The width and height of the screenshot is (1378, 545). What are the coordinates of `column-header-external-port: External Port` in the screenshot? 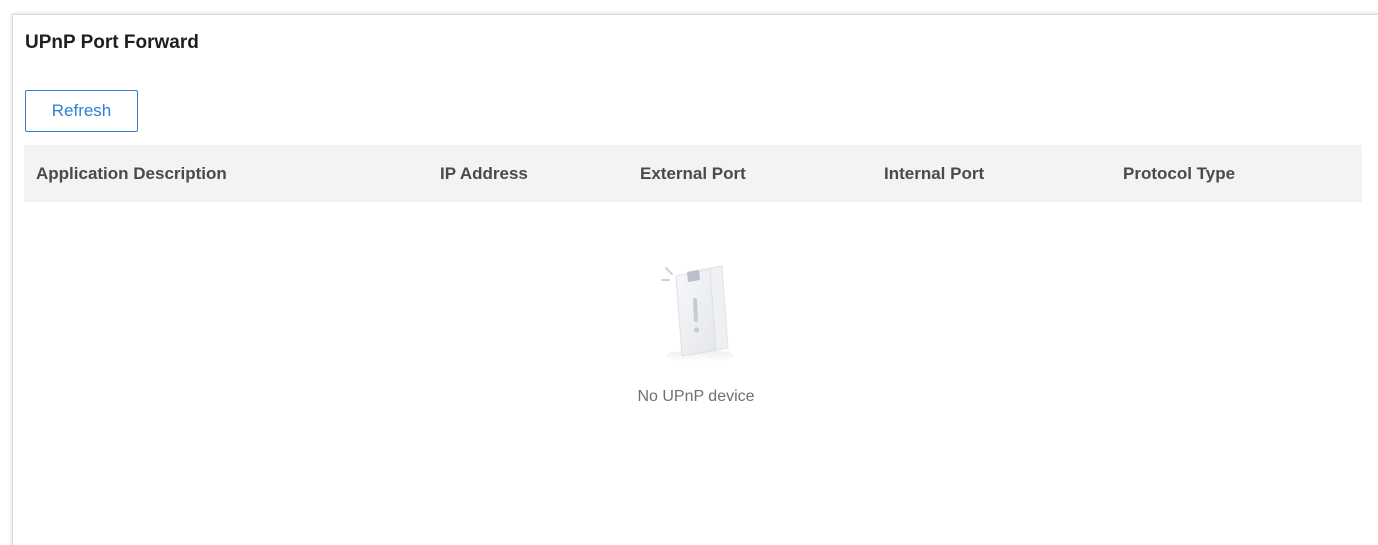 It's located at (693, 173).